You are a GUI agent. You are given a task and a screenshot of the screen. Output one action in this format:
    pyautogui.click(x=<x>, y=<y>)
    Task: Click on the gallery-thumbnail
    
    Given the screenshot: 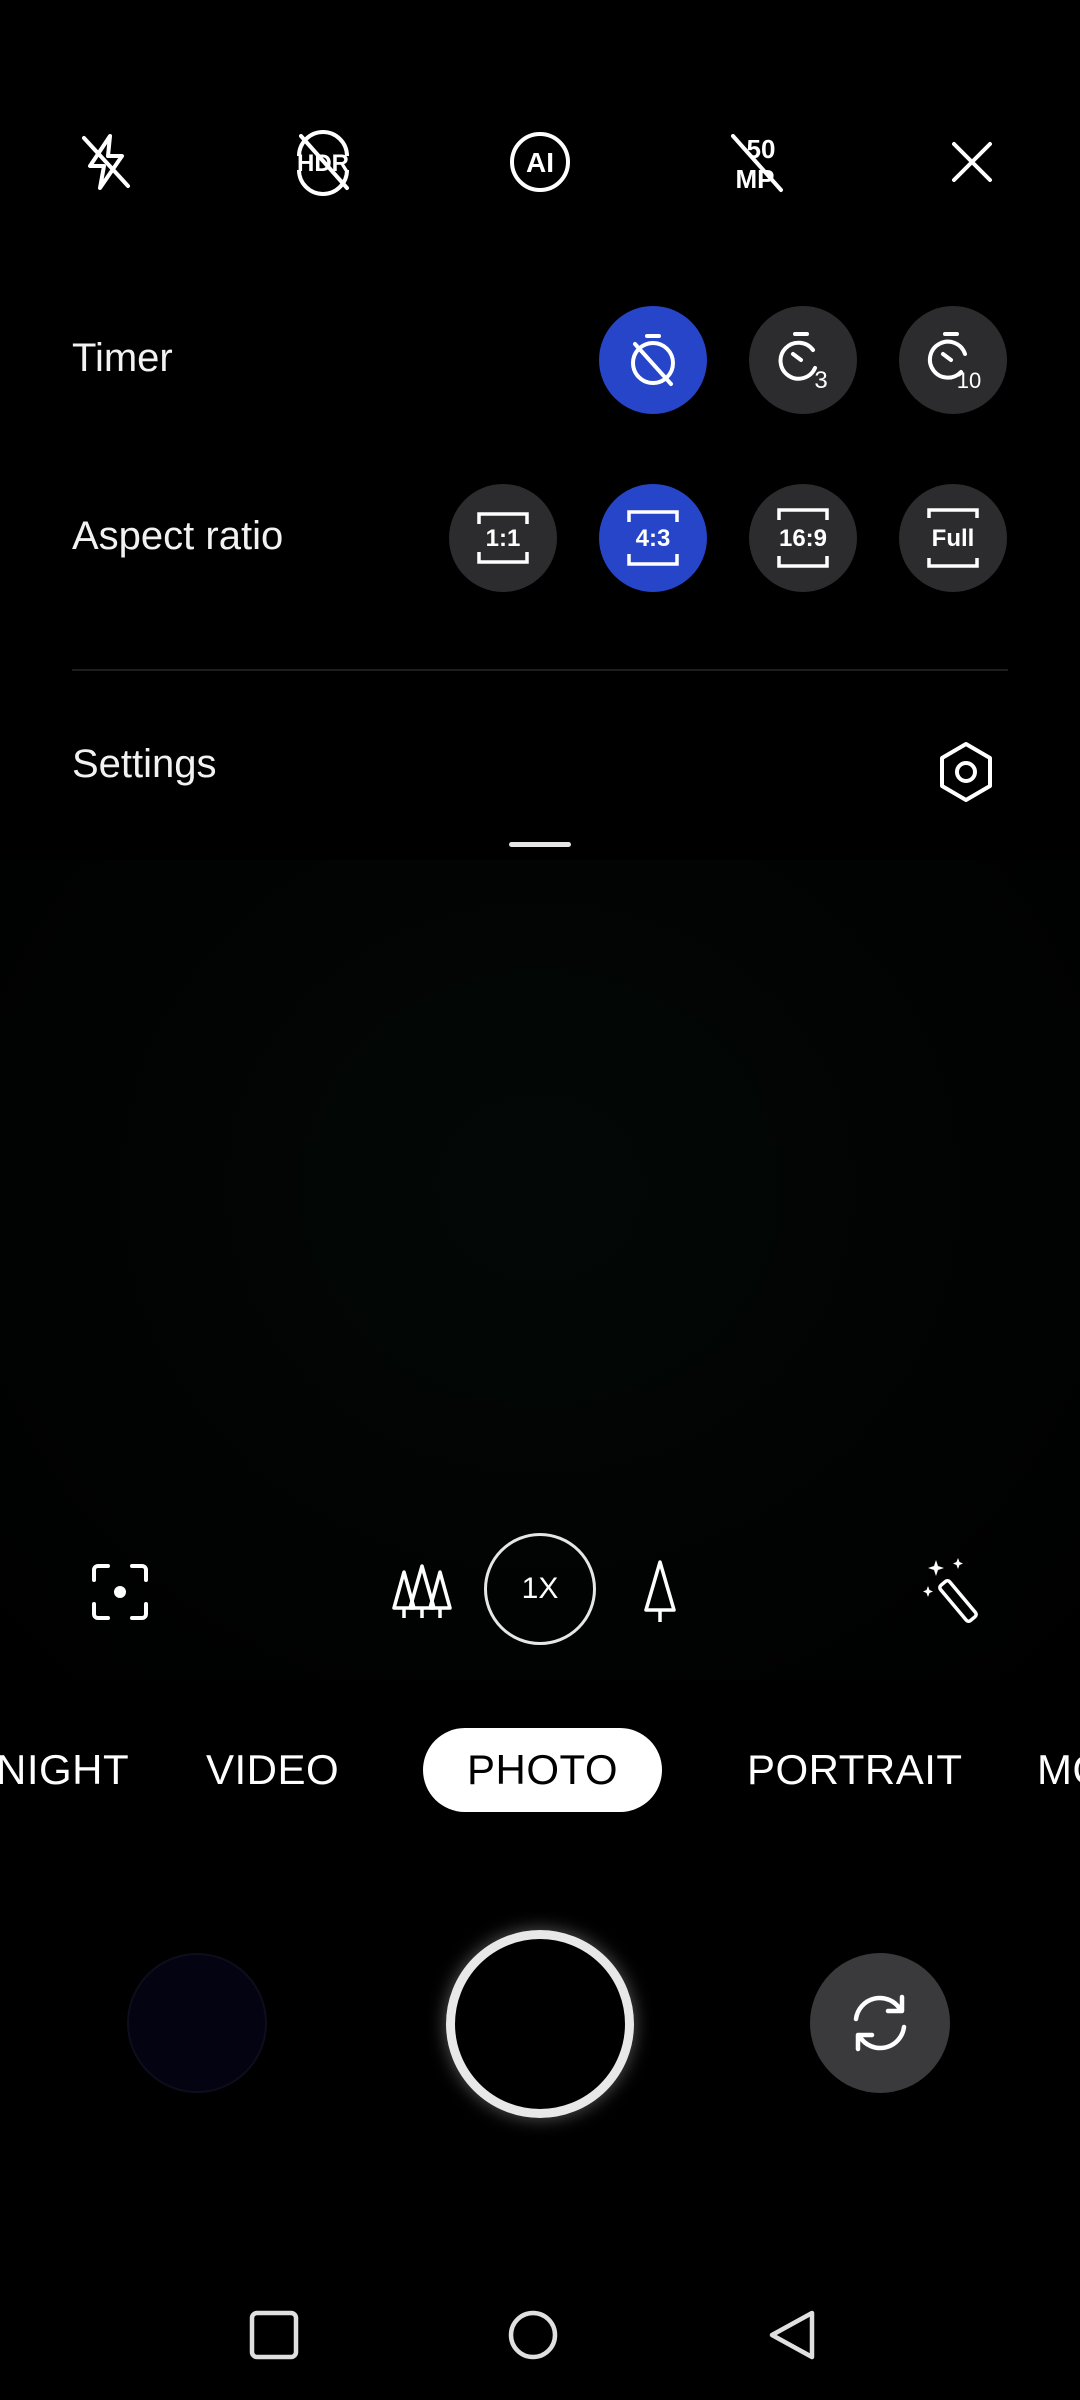 What is the action you would take?
    pyautogui.click(x=197, y=2023)
    